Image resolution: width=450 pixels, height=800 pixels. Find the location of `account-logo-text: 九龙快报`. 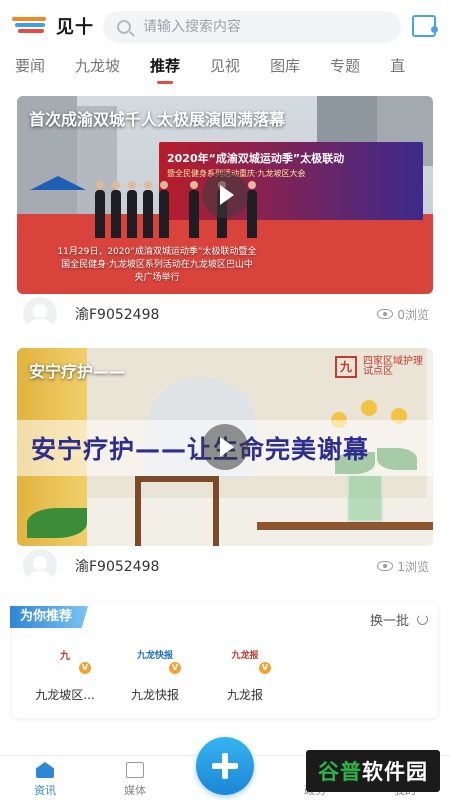

account-logo-text: 九龙快报 is located at coordinates (154, 655).